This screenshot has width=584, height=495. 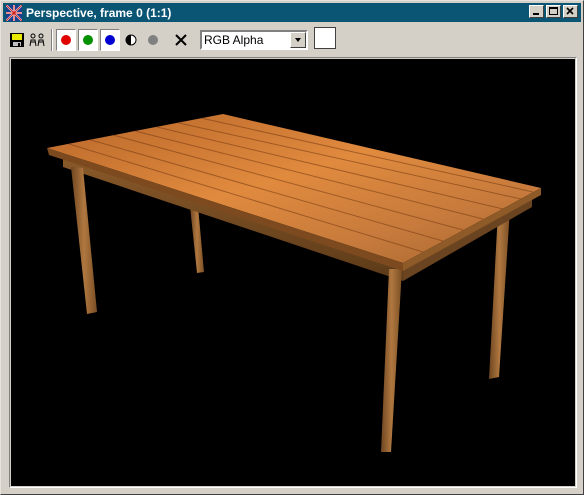 What do you see at coordinates (99, 12) in the screenshot?
I see `window-title: Perspective, frame 0 (1:1)` at bounding box center [99, 12].